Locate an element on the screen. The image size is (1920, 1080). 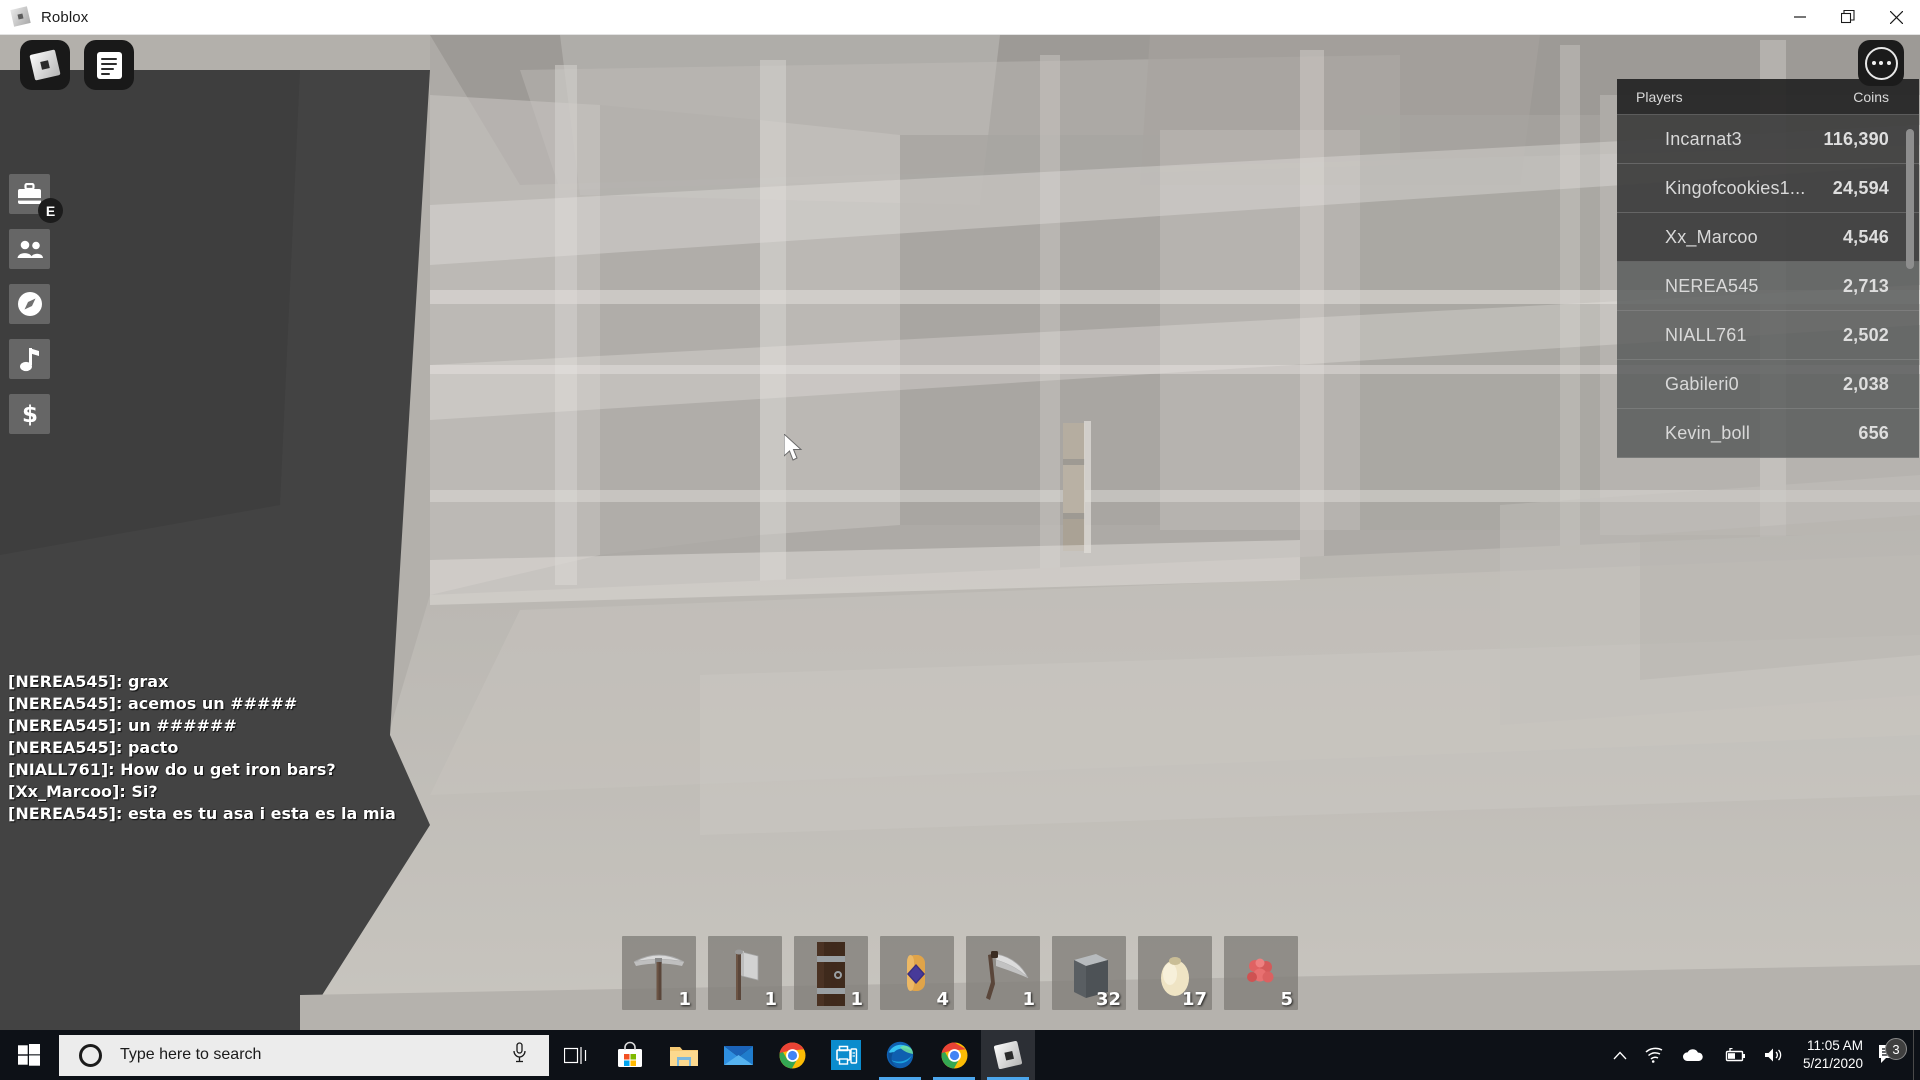
chat-toggle-button is located at coordinates (109, 65).